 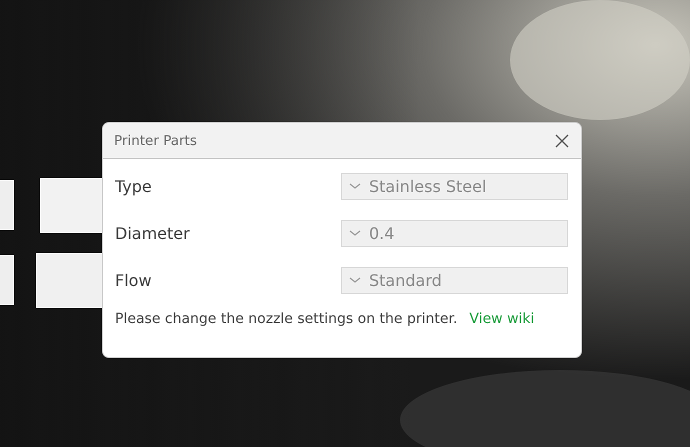 What do you see at coordinates (562, 141) in the screenshot?
I see `close-icon` at bounding box center [562, 141].